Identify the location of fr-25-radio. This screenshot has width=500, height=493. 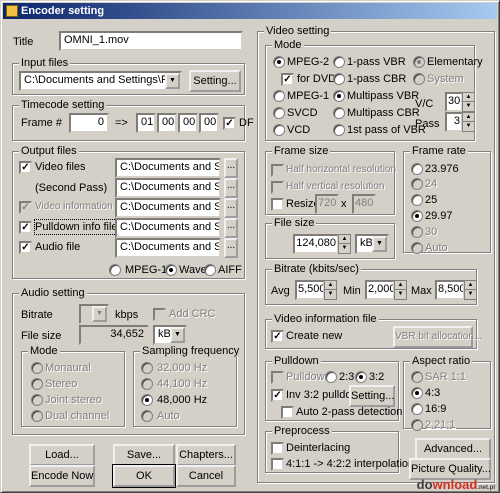
(417, 200).